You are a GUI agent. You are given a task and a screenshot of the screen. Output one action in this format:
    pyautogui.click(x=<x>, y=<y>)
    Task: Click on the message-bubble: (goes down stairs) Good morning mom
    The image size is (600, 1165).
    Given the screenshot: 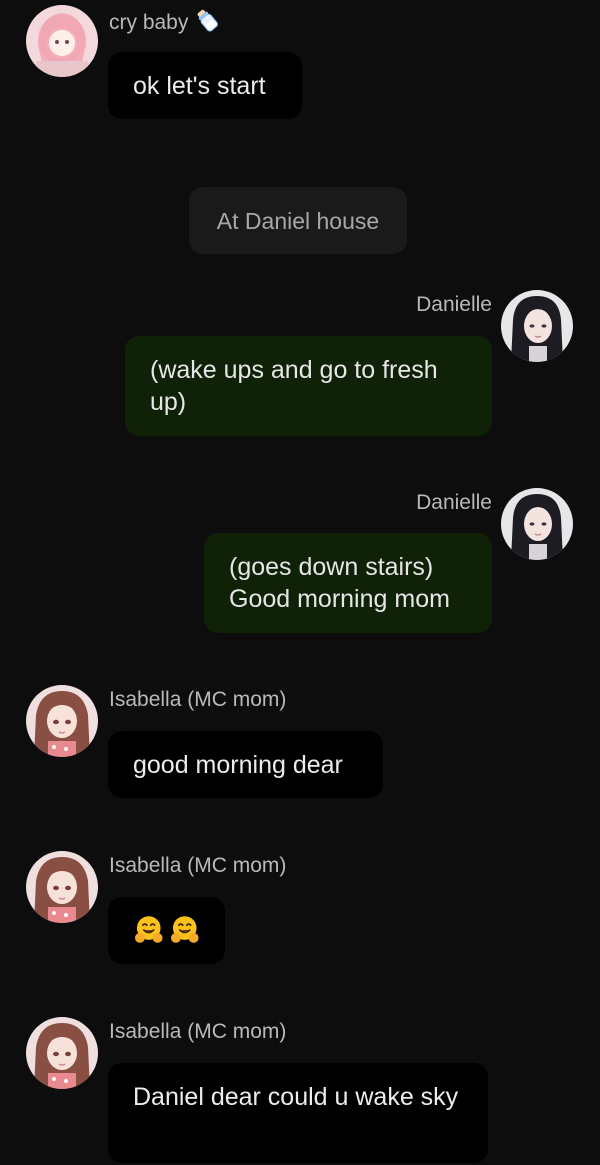 What is the action you would take?
    pyautogui.click(x=348, y=583)
    